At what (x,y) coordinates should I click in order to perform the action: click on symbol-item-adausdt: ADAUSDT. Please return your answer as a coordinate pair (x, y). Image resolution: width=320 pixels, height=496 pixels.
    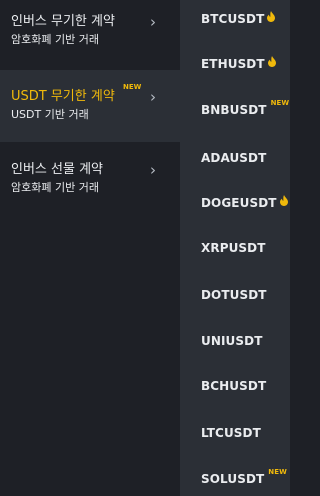
    Looking at the image, I should click on (233, 158).